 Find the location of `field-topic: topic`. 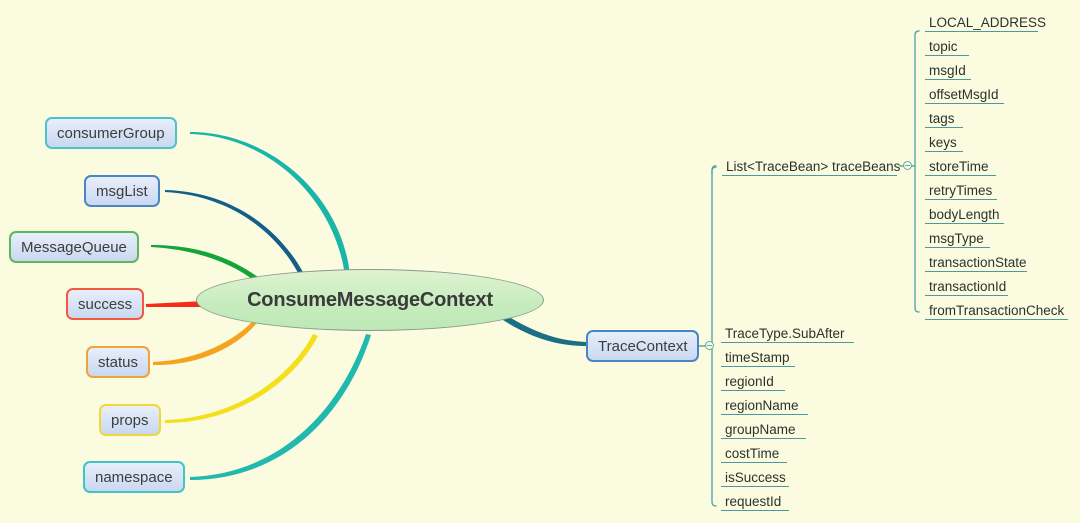

field-topic: topic is located at coordinates (947, 45).